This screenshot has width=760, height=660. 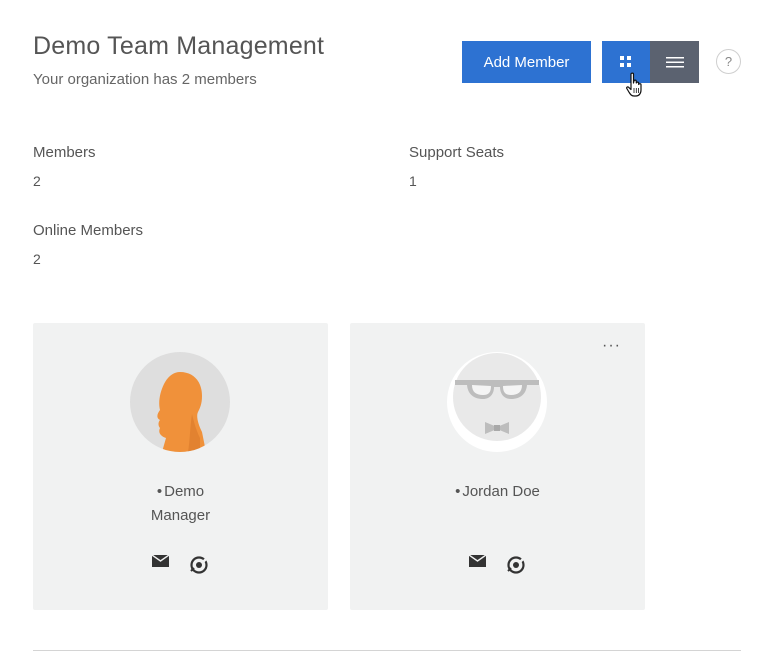 I want to click on stat-label: Online Members, so click(x=88, y=230).